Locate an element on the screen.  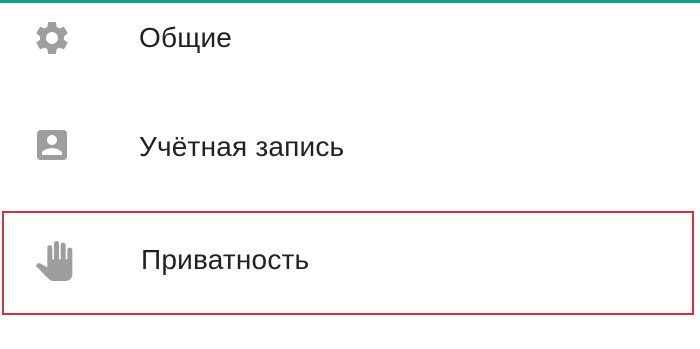
gear-icon is located at coordinates (52, 38).